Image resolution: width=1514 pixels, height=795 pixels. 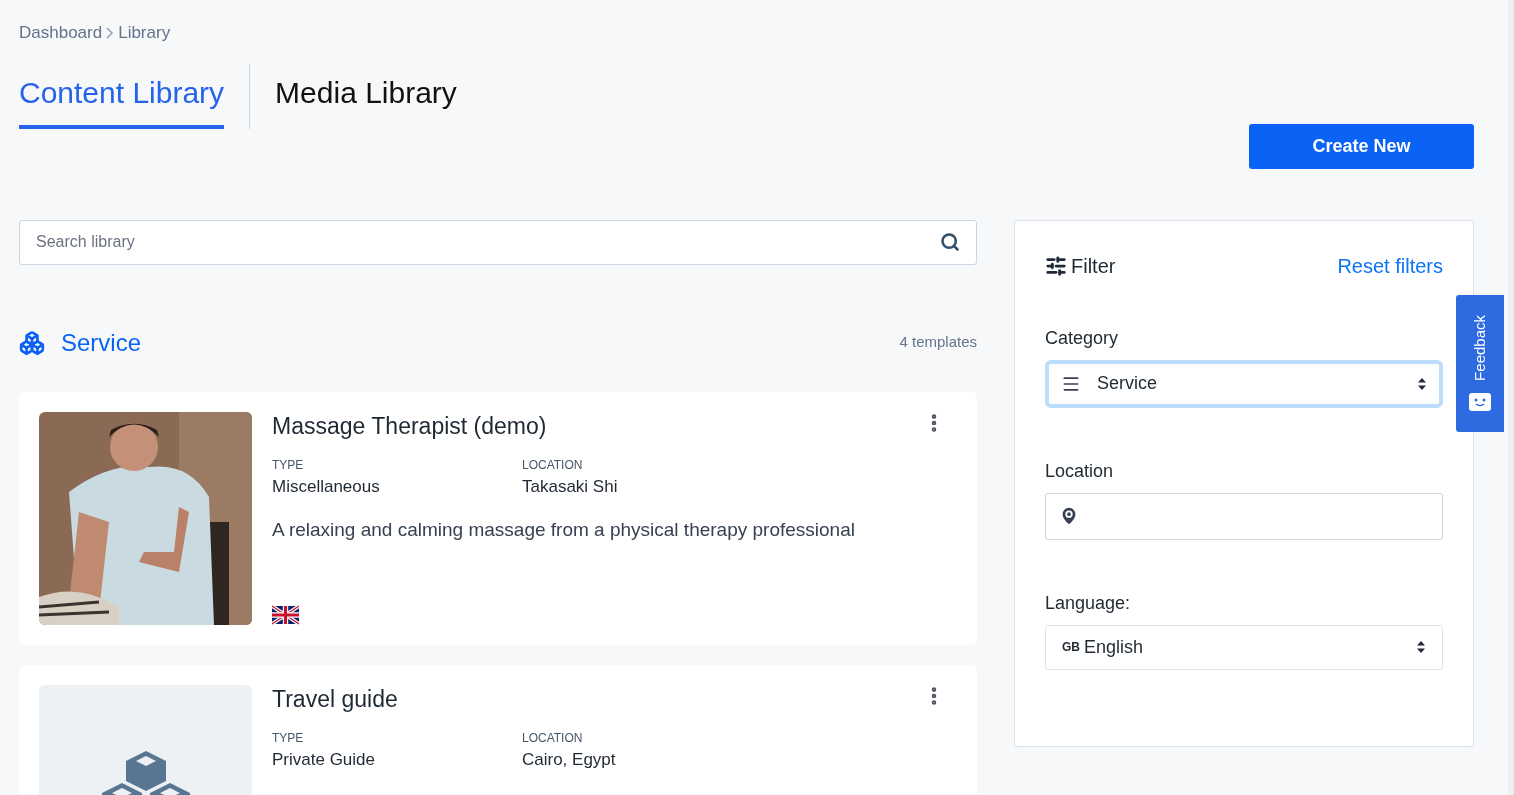 I want to click on select-value: Service, so click(x=1127, y=383).